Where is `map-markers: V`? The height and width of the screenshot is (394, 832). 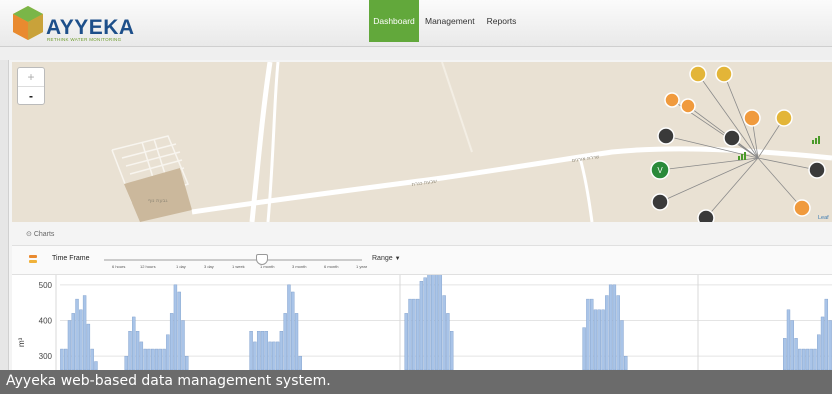 map-markers: V is located at coordinates (738, 143).